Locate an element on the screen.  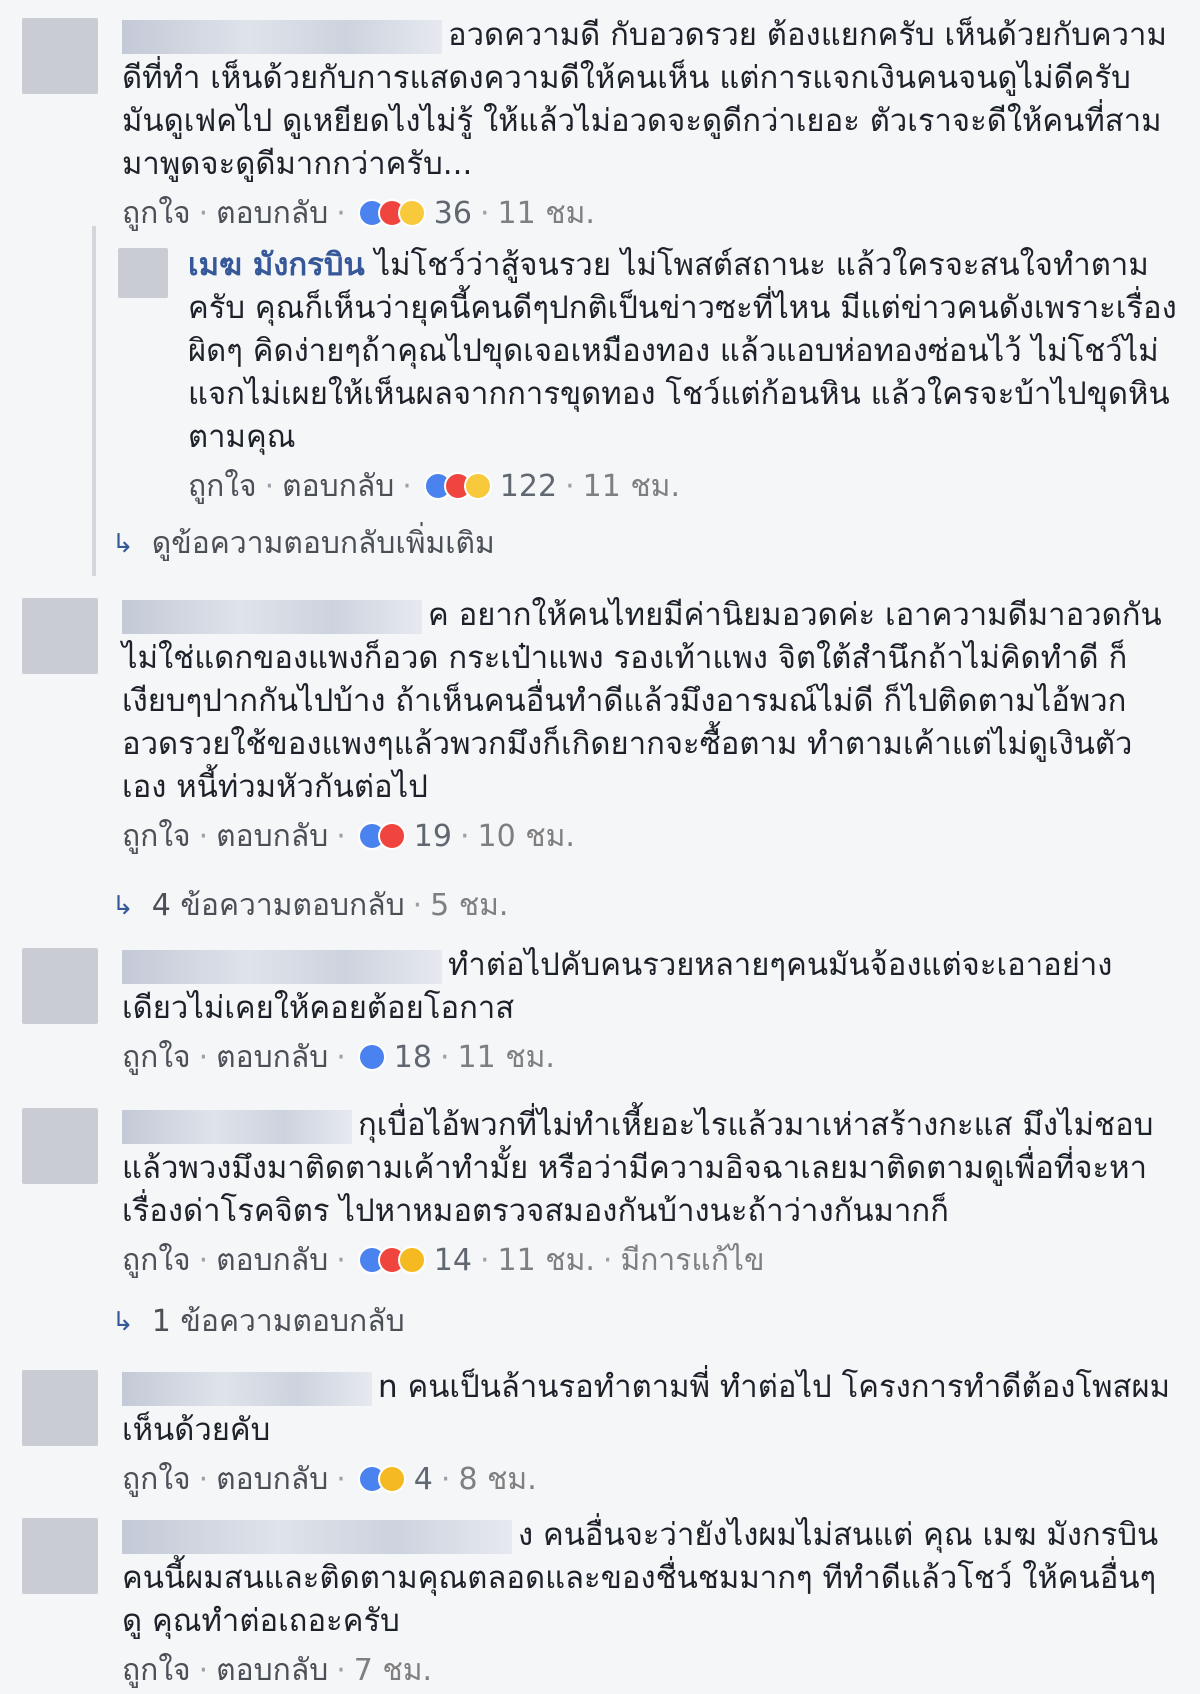
timestamp: 10 ชม. is located at coordinates (526, 836).